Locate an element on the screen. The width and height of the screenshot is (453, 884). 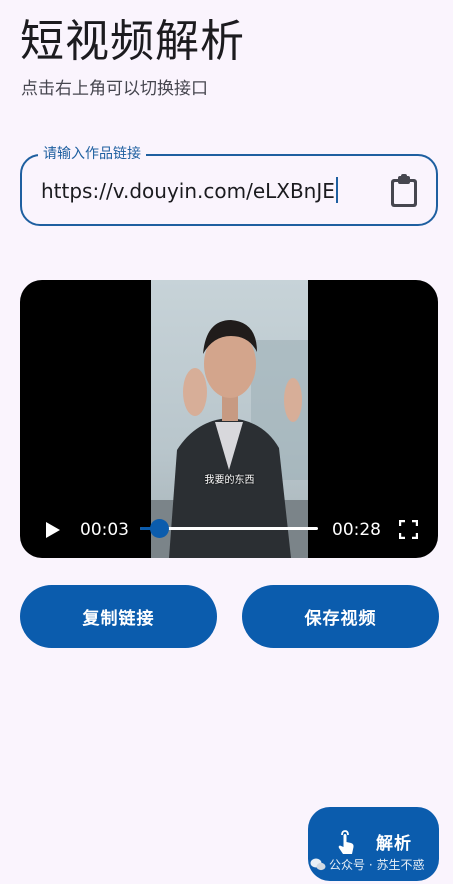
fullscreen-icon is located at coordinates (408, 529).